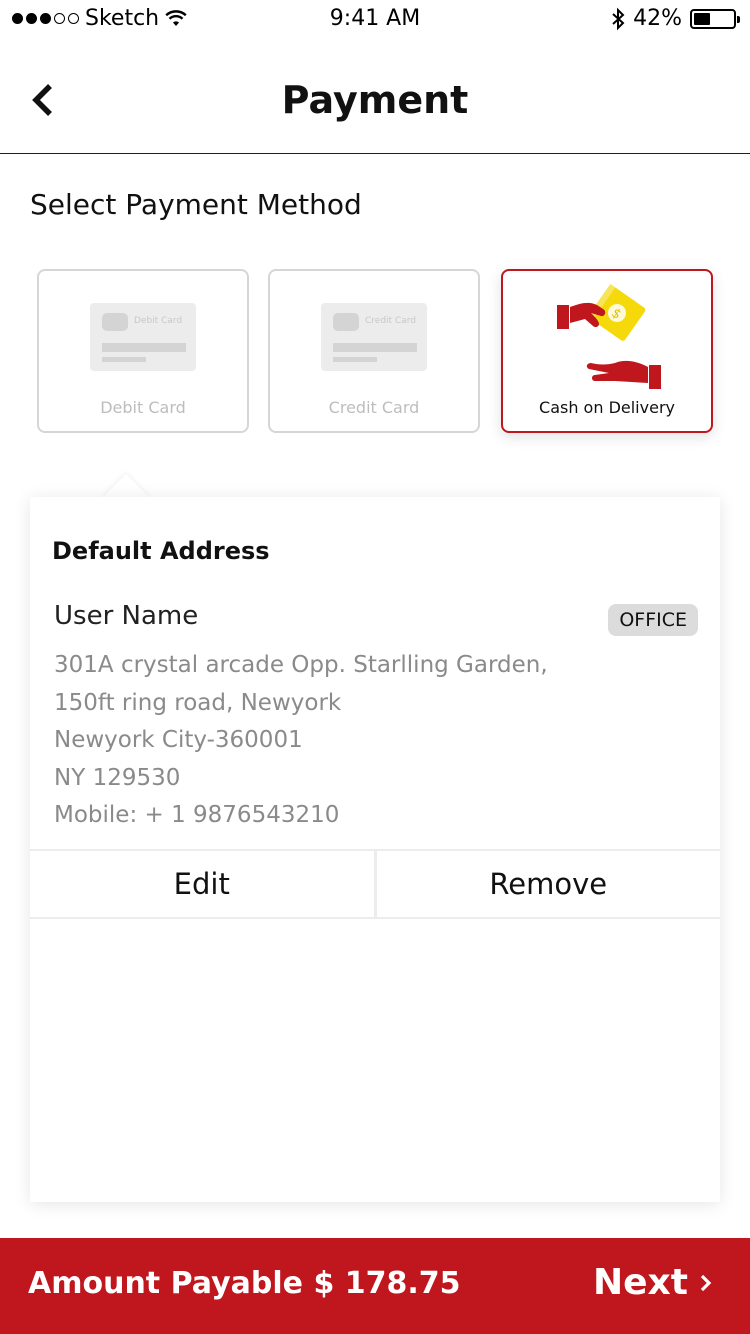 The height and width of the screenshot is (1334, 750). Describe the element at coordinates (143, 407) in the screenshot. I see `method-label: Debit Card` at that location.